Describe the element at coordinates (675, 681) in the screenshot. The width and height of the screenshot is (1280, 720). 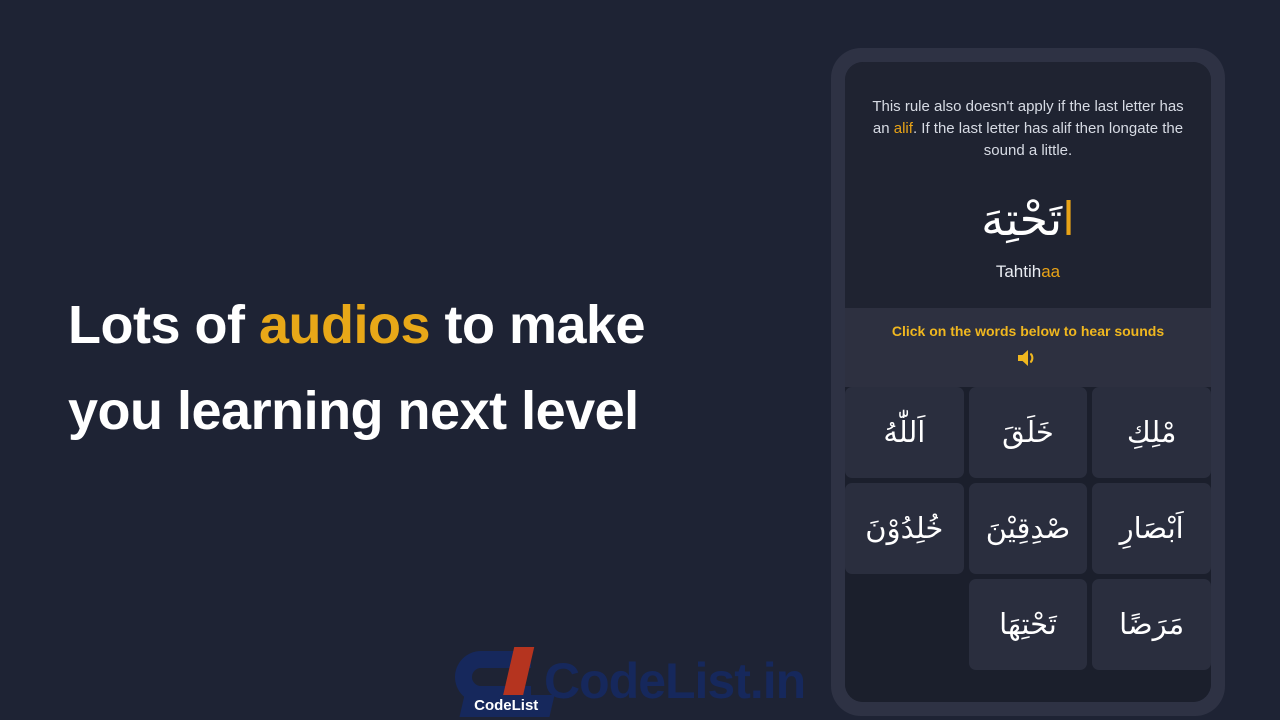
I see `watermark-brand-text: CodeList.in` at that location.